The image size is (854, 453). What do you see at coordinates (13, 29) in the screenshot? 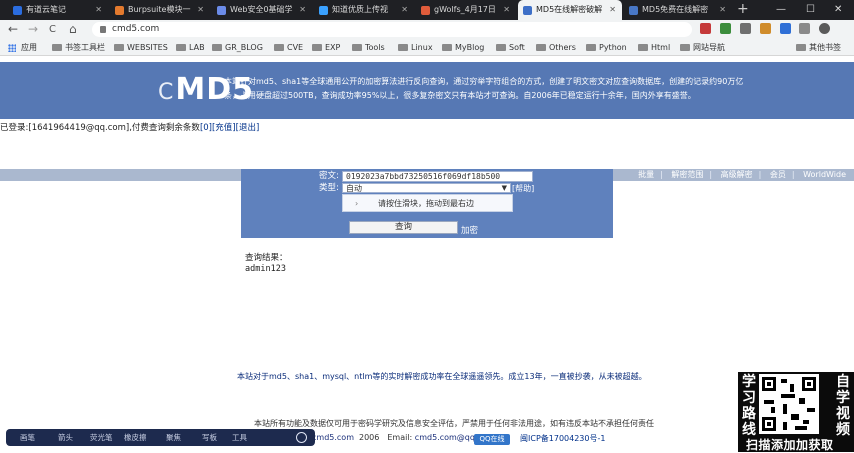
I see `back-icon: ←` at bounding box center [13, 29].